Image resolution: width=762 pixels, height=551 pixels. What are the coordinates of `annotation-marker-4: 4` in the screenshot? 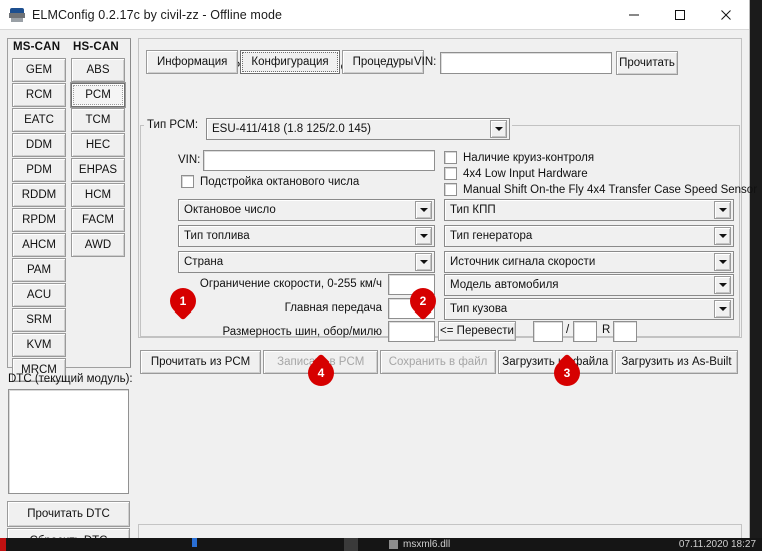 It's located at (321, 369).